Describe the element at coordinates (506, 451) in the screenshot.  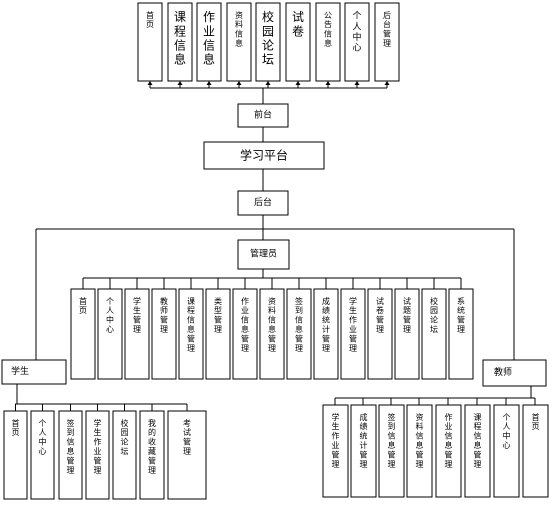
I see `teacher-item: 个人中心` at that location.